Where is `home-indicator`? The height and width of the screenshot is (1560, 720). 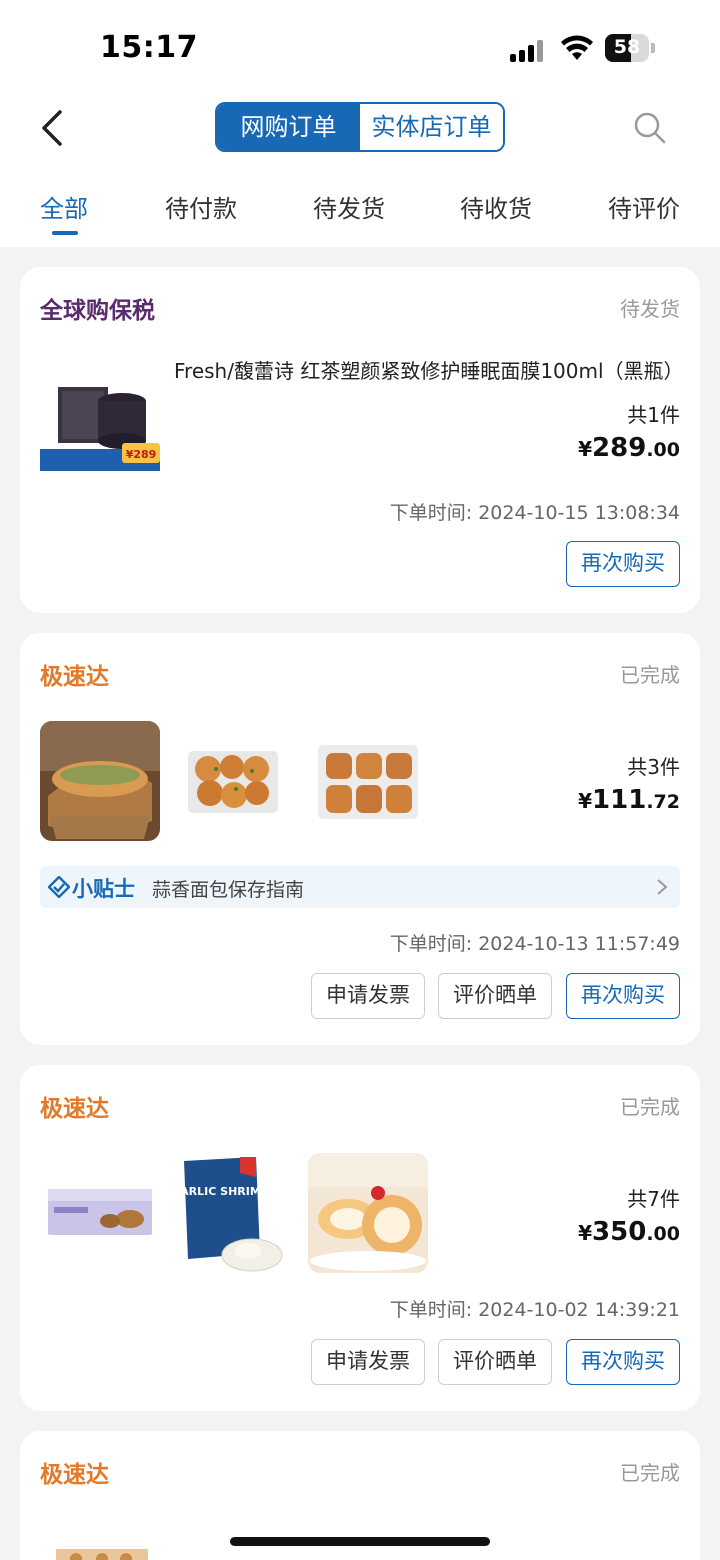
home-indicator is located at coordinates (360, 1541).